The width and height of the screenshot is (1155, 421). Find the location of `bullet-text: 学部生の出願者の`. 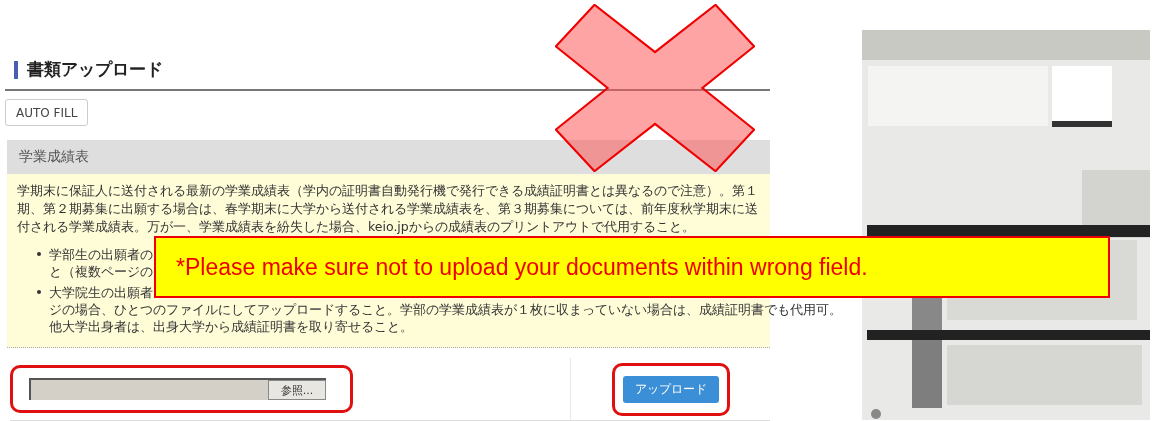

bullet-text: 学部生の出願者の is located at coordinates (101, 255).